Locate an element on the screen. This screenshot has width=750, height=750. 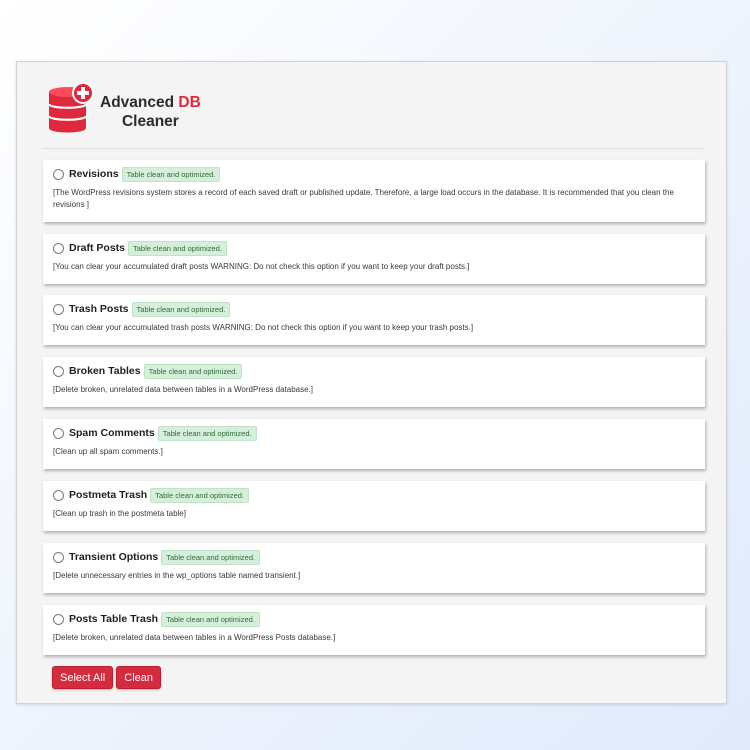
logo: Advanced DB Cleaner is located at coordinates (128, 108).